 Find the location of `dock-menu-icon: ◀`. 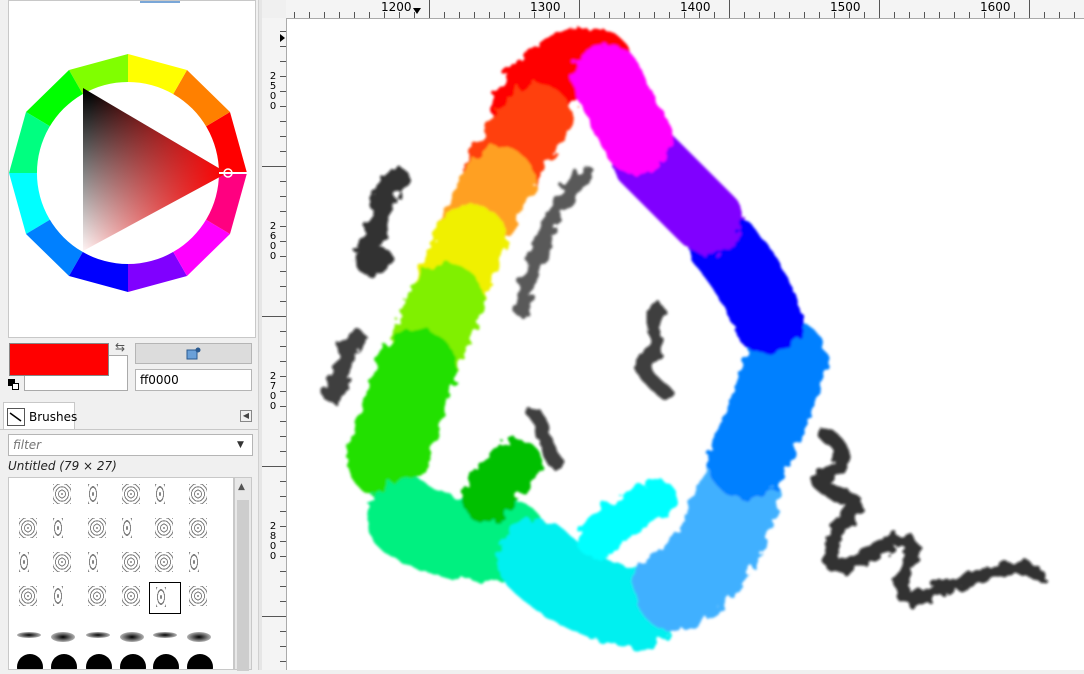

dock-menu-icon: ◀ is located at coordinates (246, 416).